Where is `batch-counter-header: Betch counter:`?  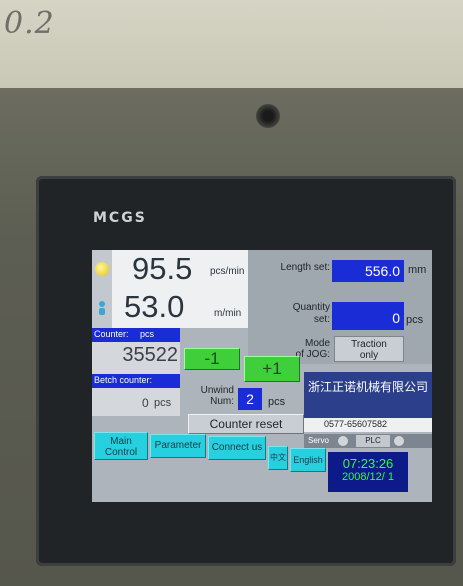
batch-counter-header: Betch counter: is located at coordinates (136, 381).